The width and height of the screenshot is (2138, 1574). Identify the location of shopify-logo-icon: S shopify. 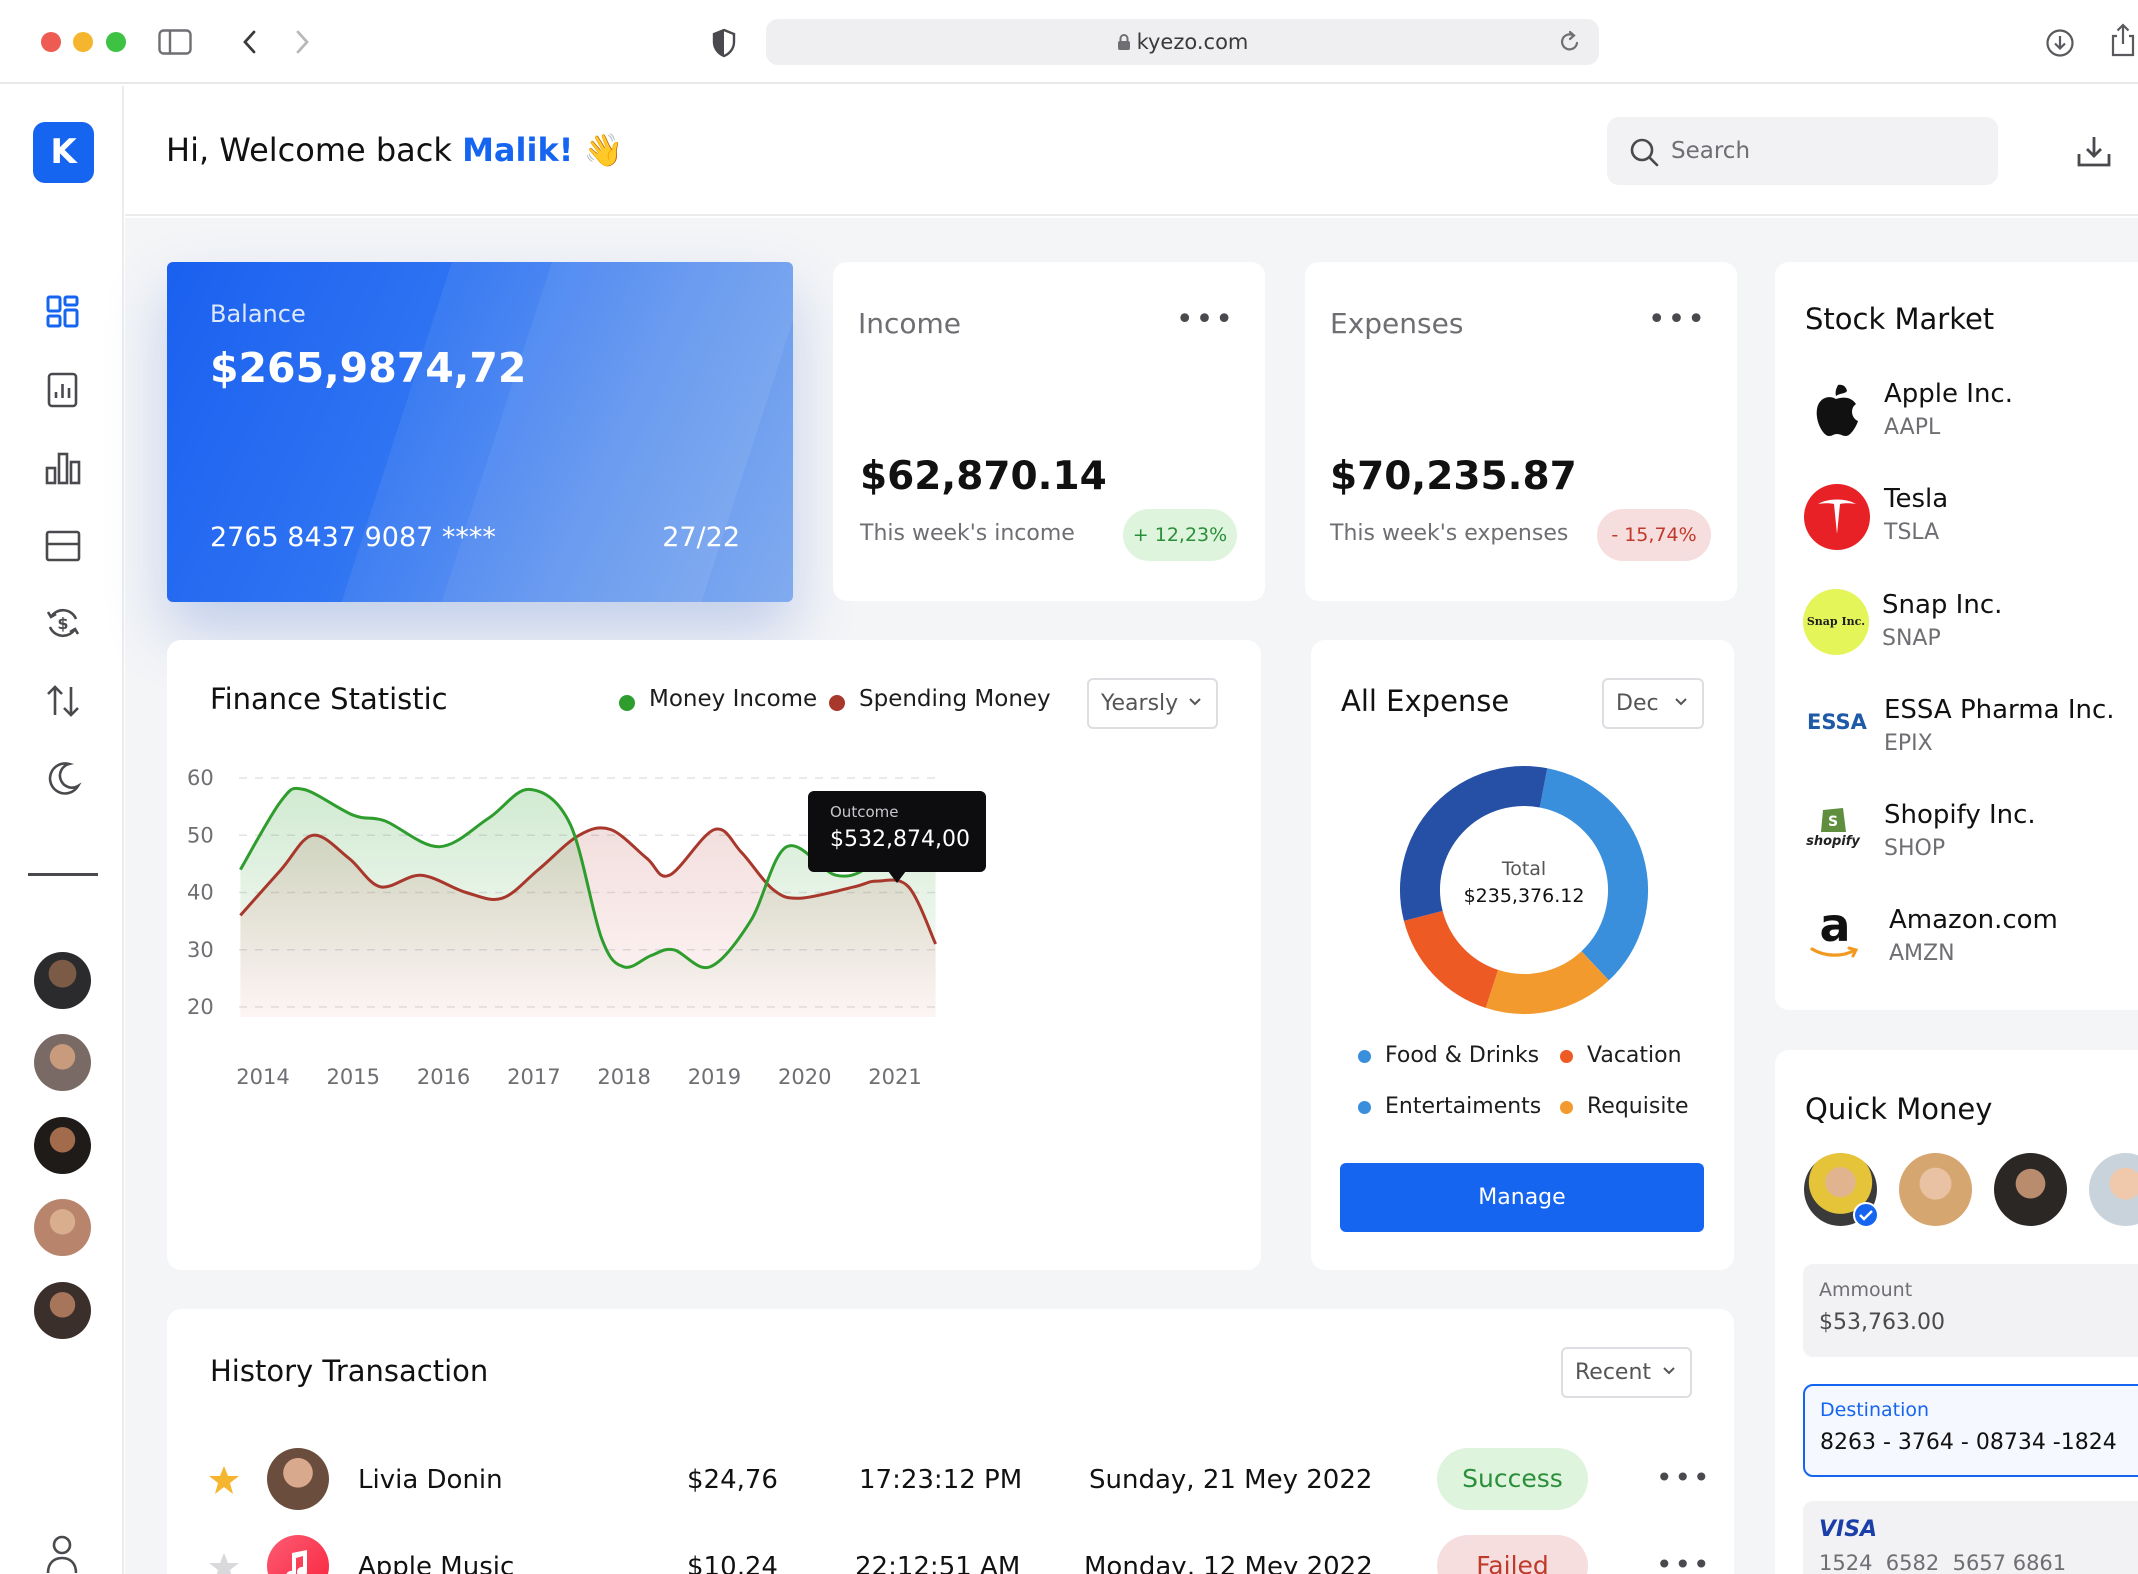
(1833, 832).